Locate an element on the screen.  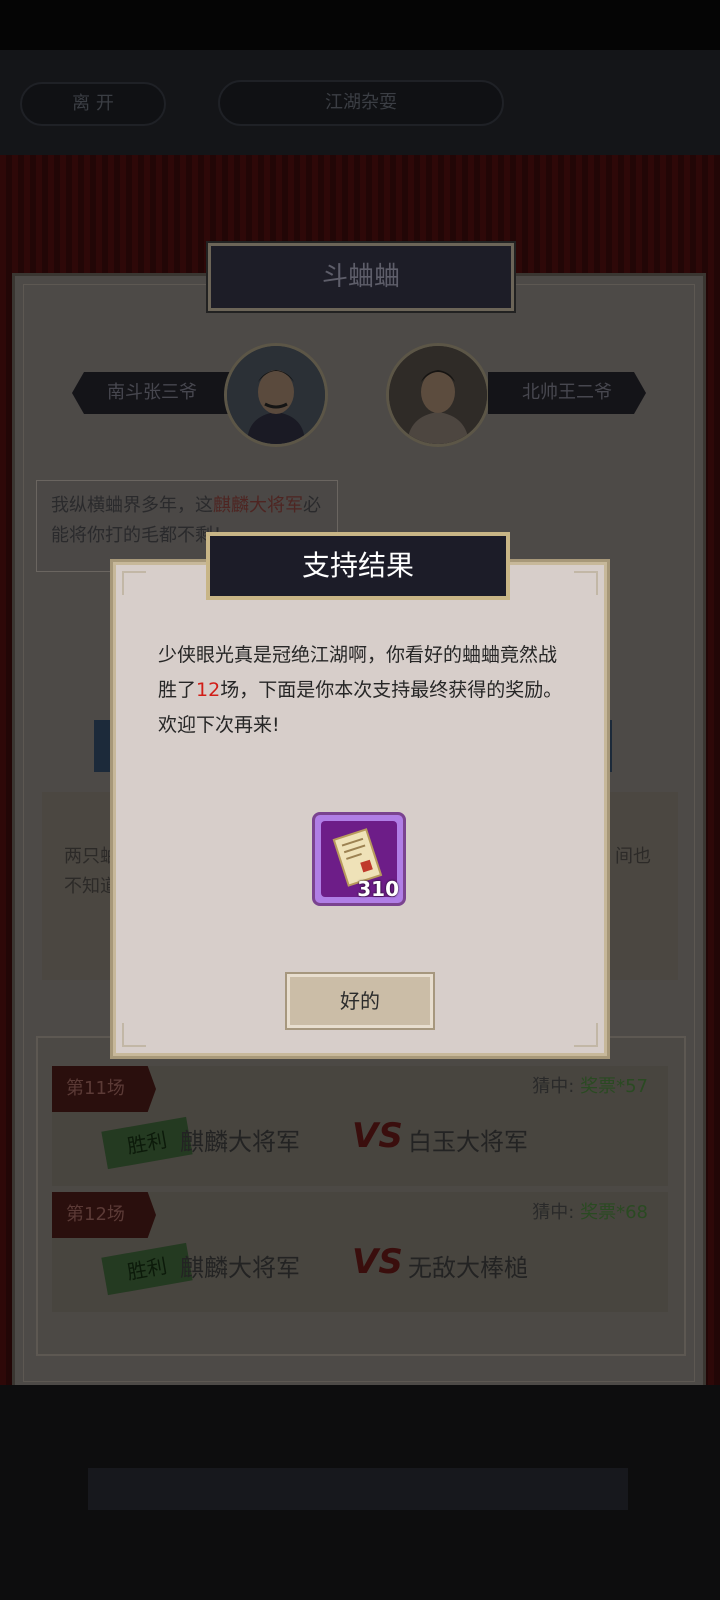
dialog-title: 支持结果 is located at coordinates (358, 566).